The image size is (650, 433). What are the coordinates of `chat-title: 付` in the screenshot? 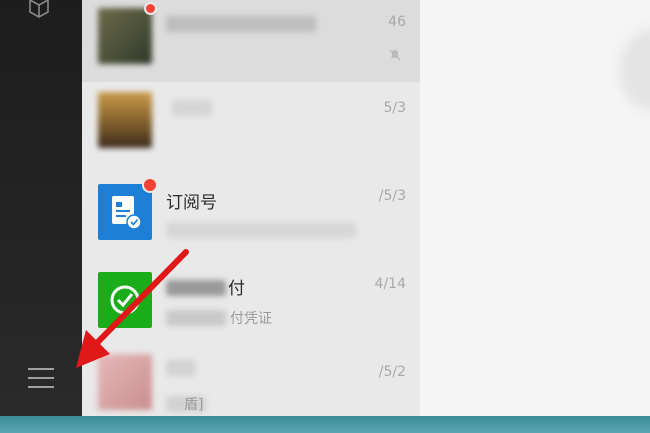 It's located at (236, 289).